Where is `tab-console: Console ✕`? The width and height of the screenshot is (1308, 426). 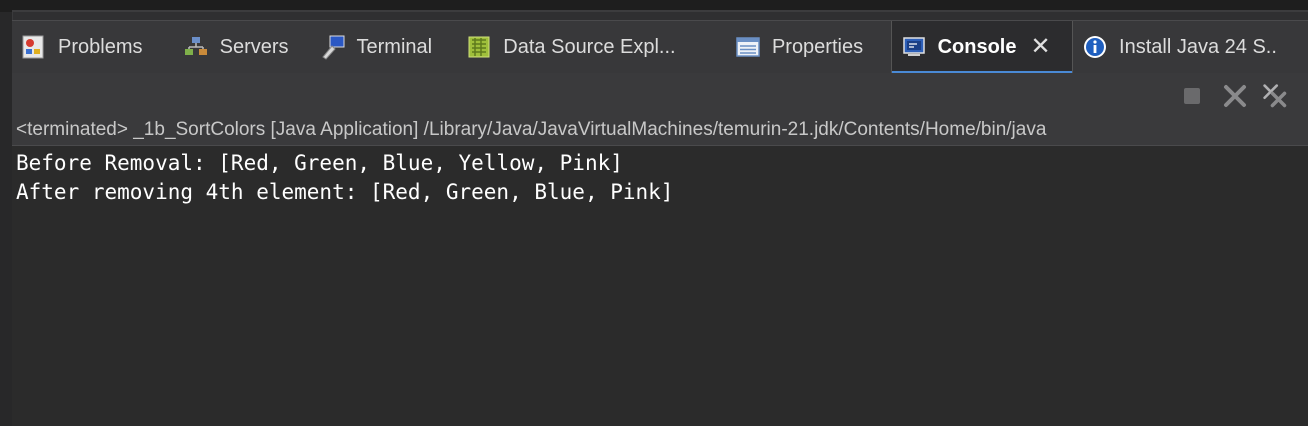 tab-console: Console ✕ is located at coordinates (982, 47).